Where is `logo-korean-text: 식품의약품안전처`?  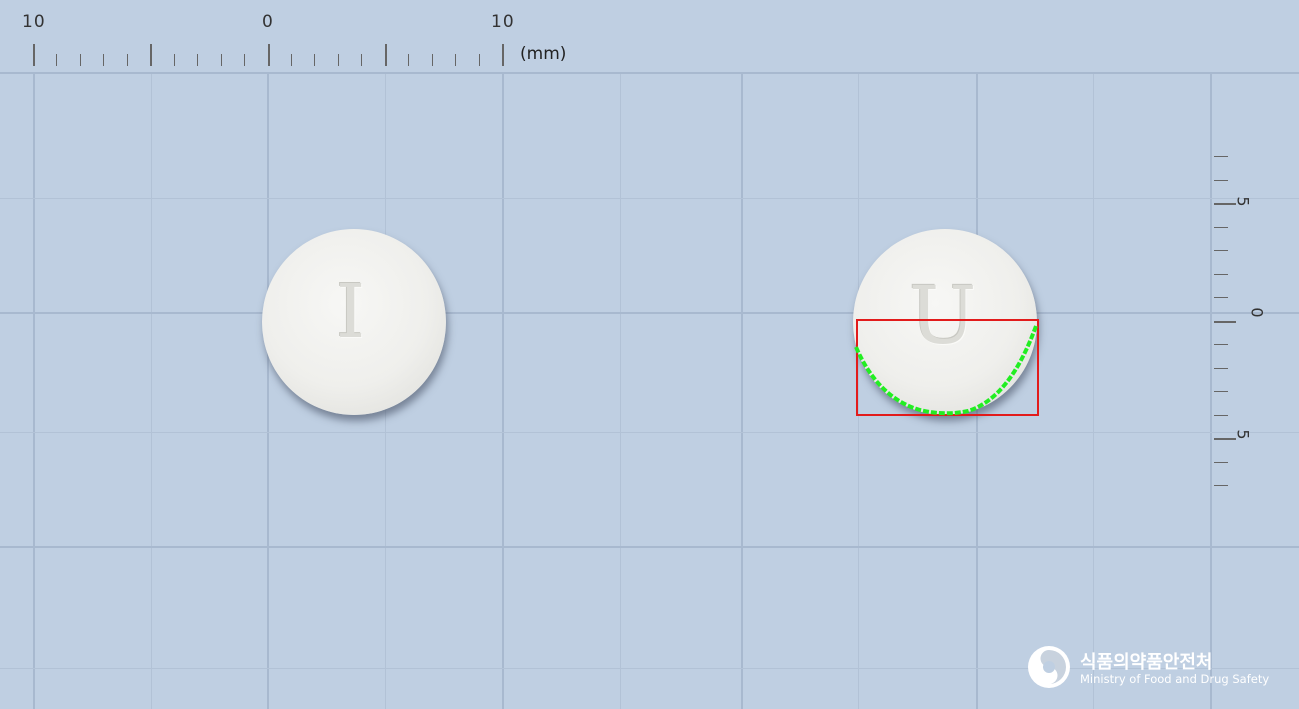 logo-korean-text: 식품의약품안전처 is located at coordinates (1146, 662).